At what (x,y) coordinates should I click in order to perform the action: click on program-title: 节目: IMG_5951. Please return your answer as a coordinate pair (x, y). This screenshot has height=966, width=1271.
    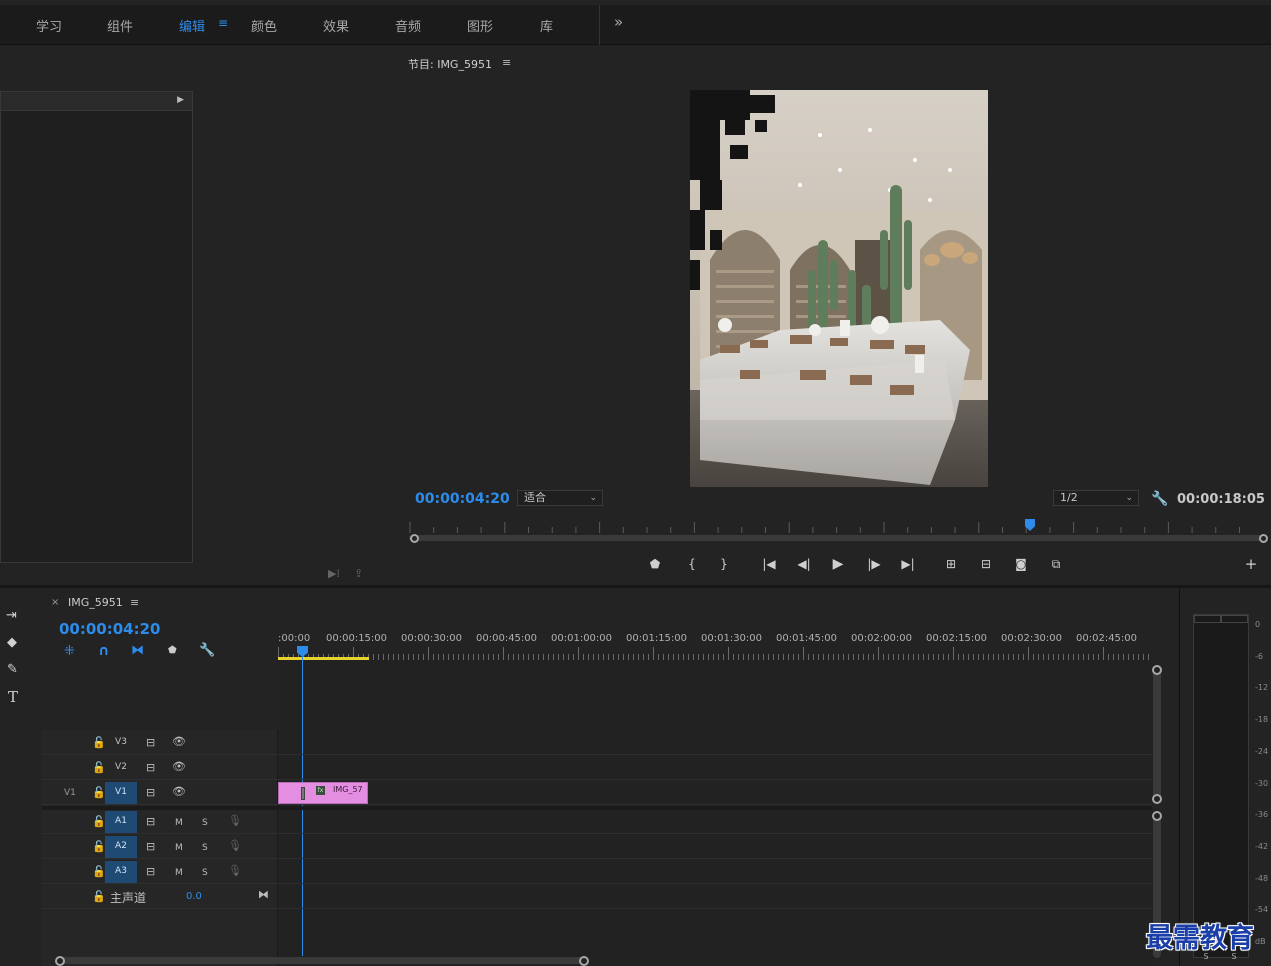
    Looking at the image, I should click on (450, 64).